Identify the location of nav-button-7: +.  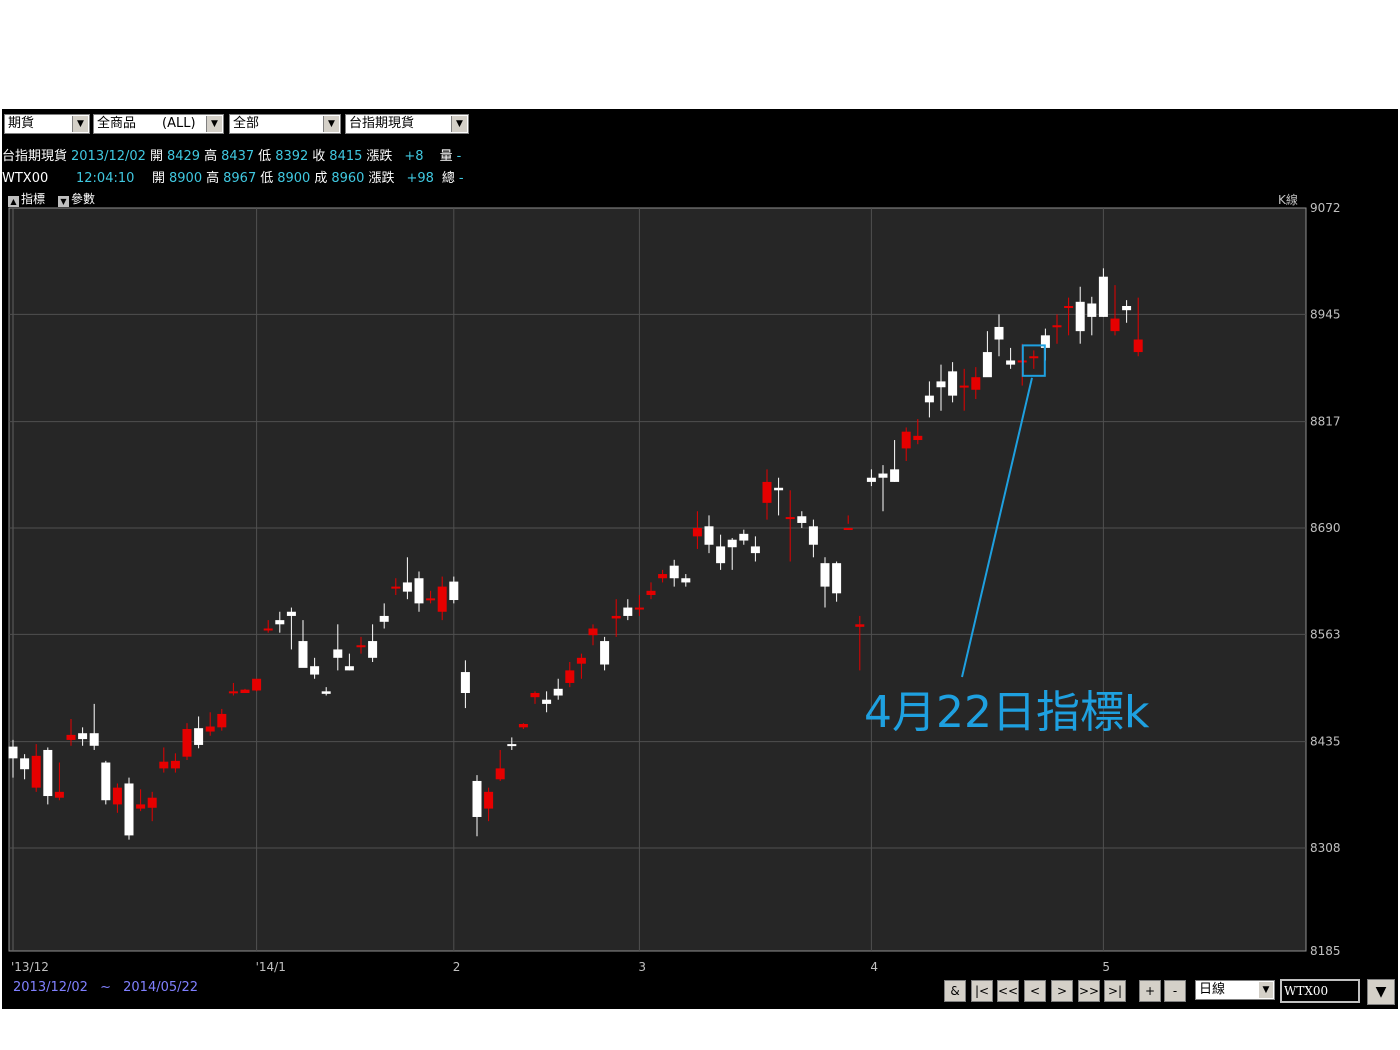
(1150, 991).